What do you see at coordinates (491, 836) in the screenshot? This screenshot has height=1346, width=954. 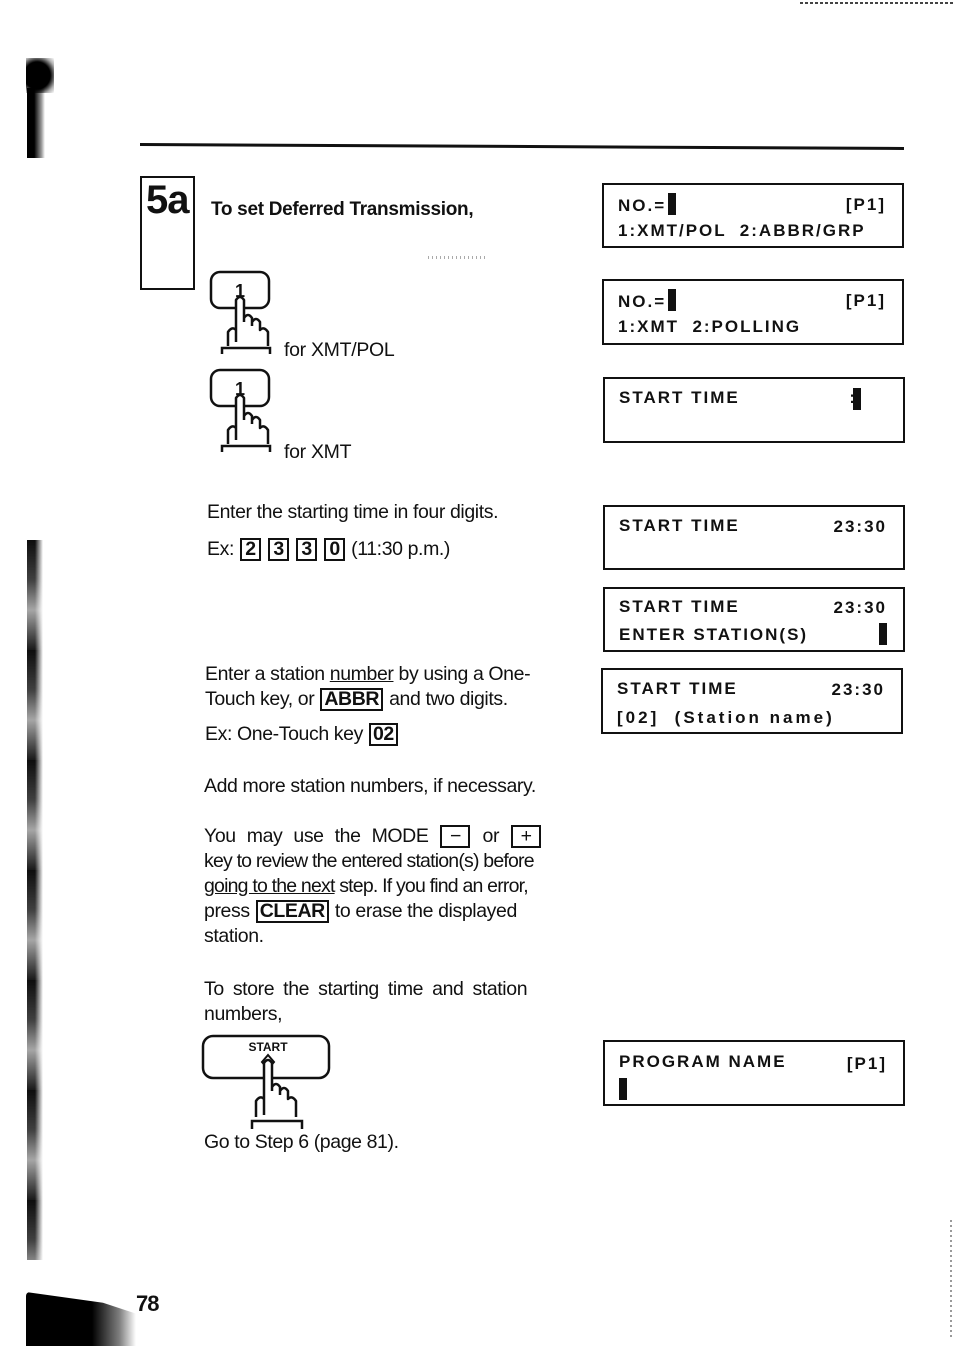 I see `text-span: or` at bounding box center [491, 836].